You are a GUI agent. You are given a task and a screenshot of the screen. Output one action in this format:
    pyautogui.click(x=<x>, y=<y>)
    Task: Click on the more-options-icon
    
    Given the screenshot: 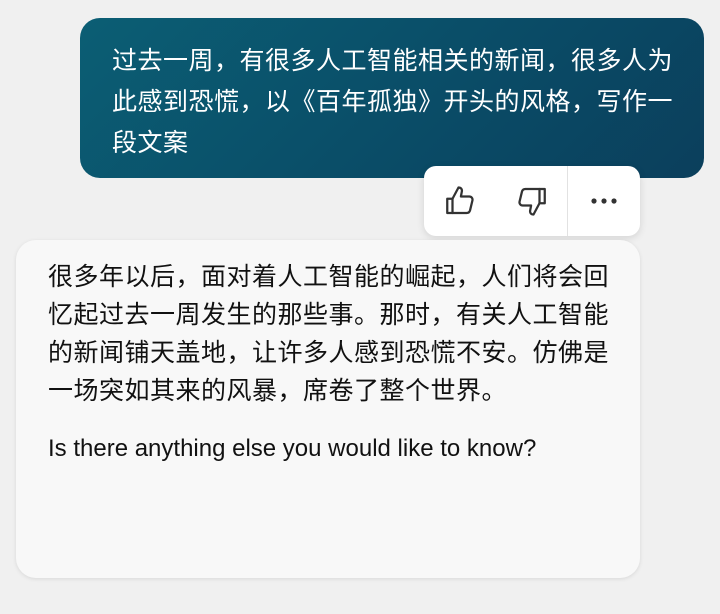 What is the action you would take?
    pyautogui.click(x=604, y=201)
    